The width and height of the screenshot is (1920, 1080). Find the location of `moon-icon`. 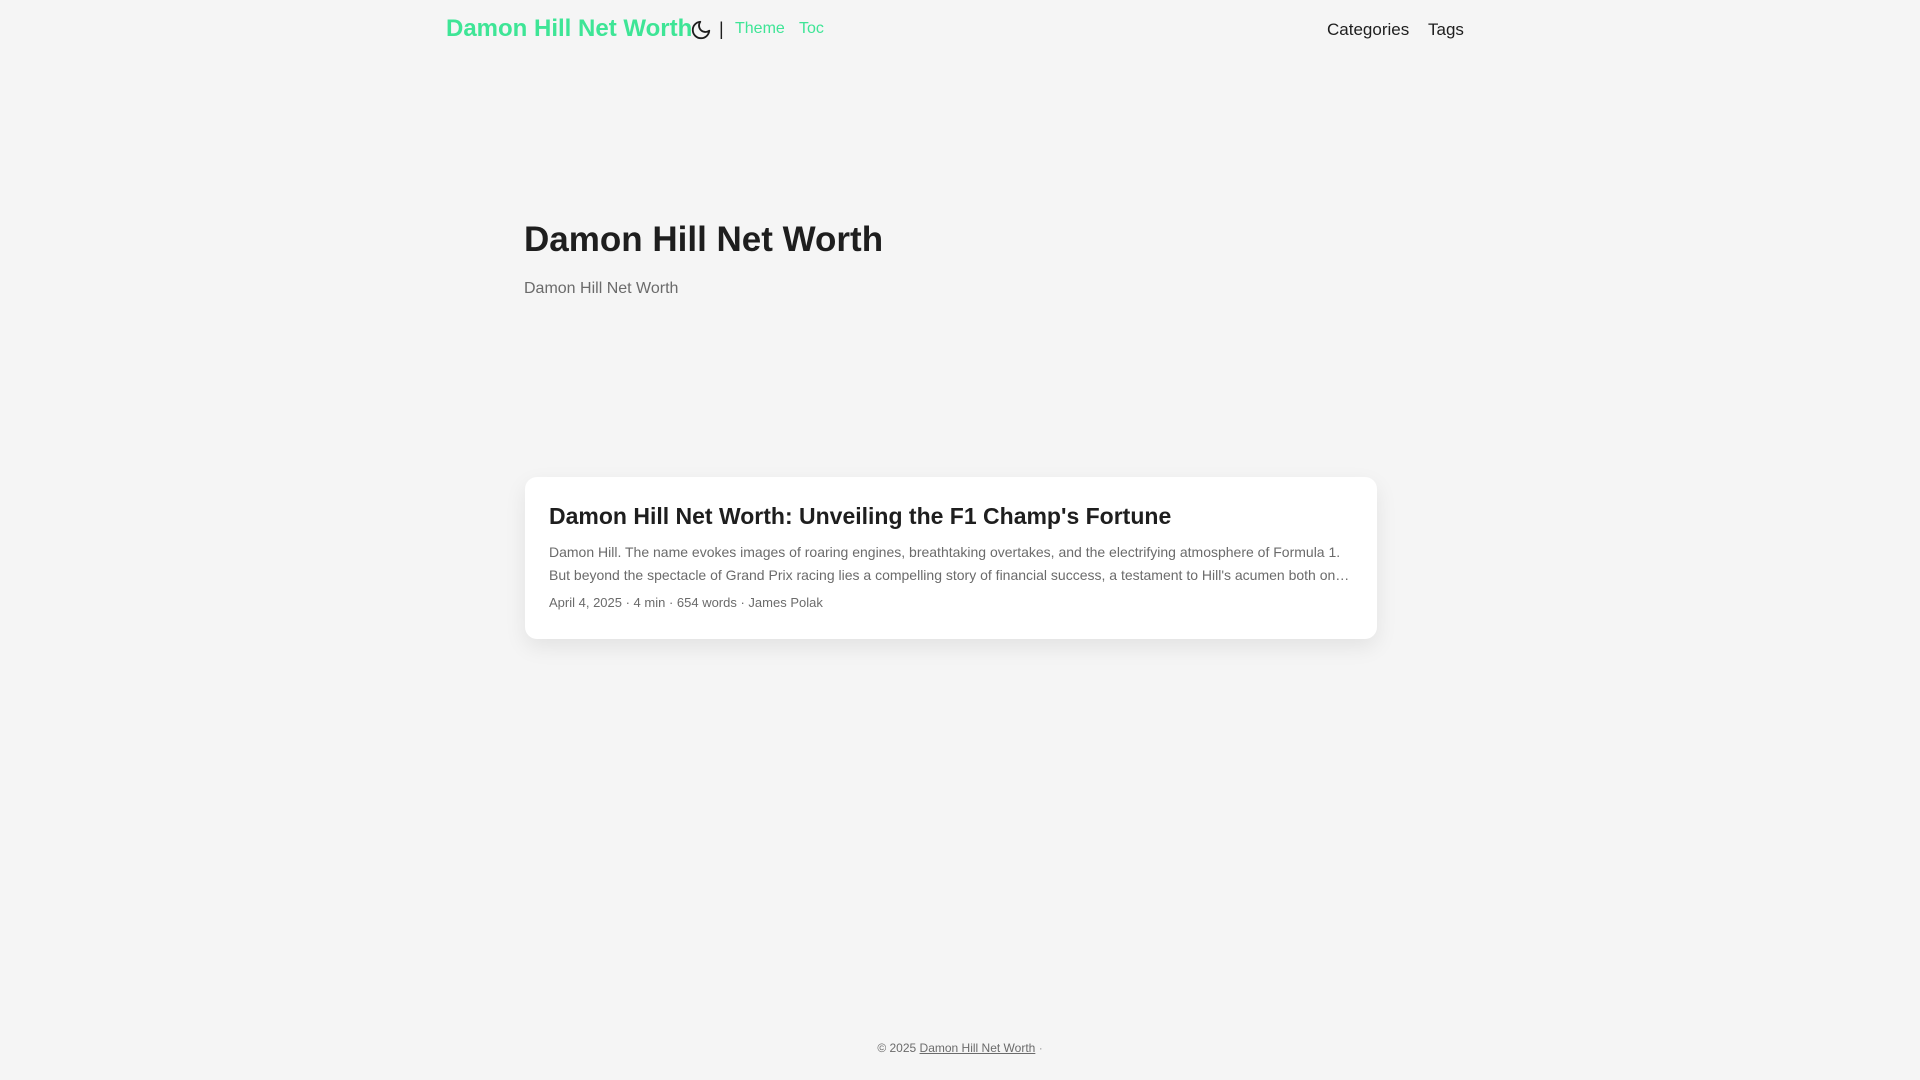

moon-icon is located at coordinates (701, 30).